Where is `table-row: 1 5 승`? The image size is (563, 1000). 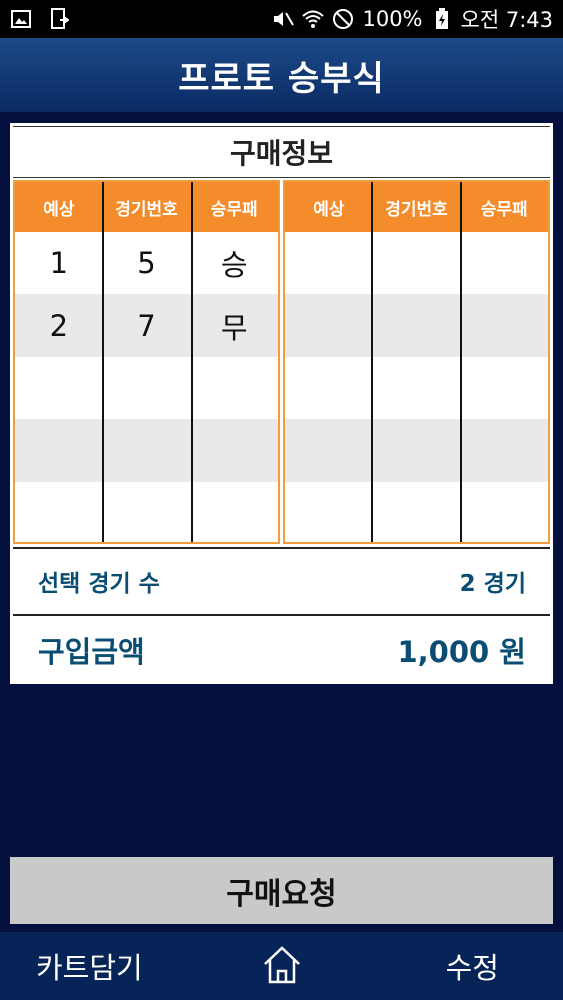 table-row: 1 5 승 is located at coordinates (146, 263).